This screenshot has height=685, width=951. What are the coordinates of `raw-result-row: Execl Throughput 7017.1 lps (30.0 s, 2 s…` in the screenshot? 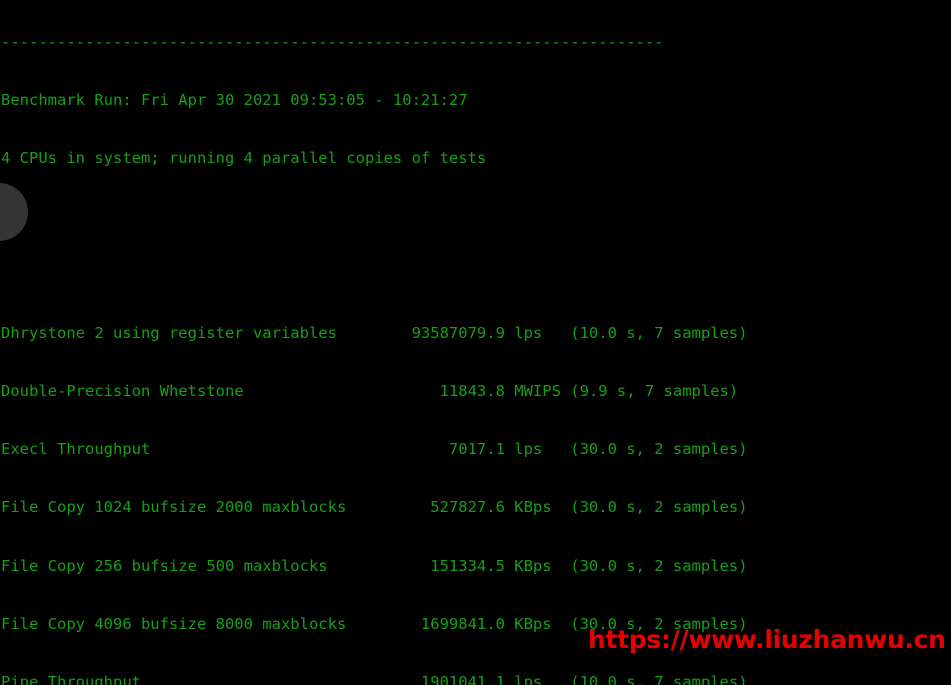 It's located at (374, 449).